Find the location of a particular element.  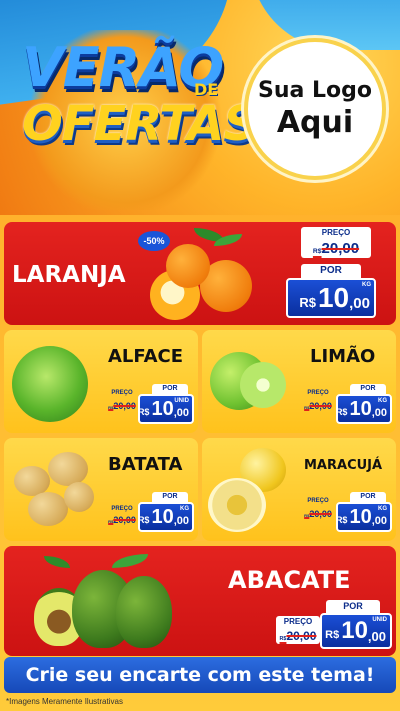

title-line-2: OFERTAS is located at coordinates (140, 124).